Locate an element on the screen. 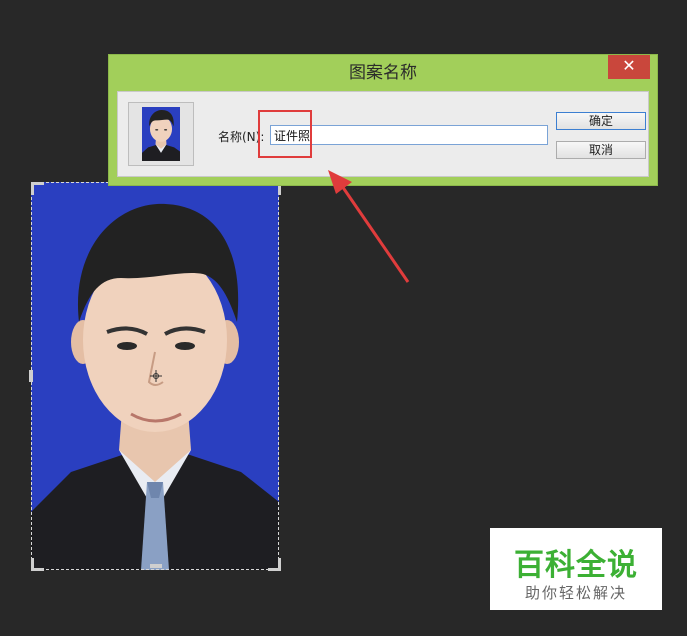 This screenshot has width=687, height=636. close-button: ✕ is located at coordinates (629, 67).